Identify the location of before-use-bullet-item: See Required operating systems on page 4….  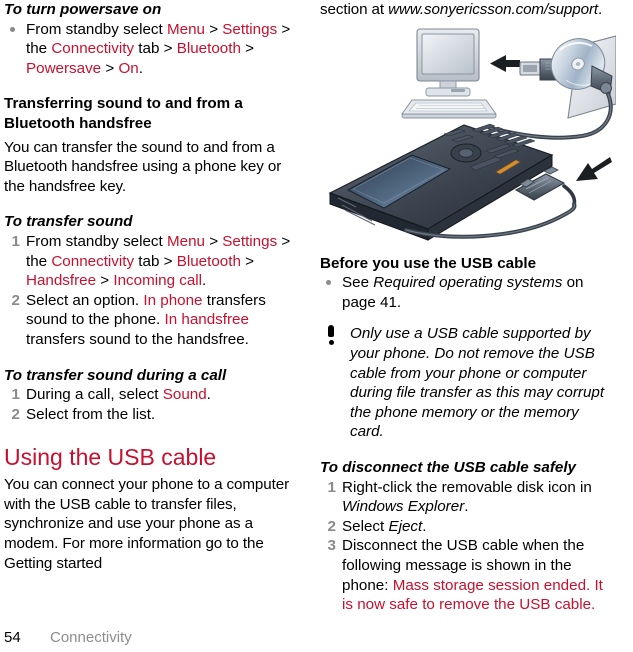
(468, 292).